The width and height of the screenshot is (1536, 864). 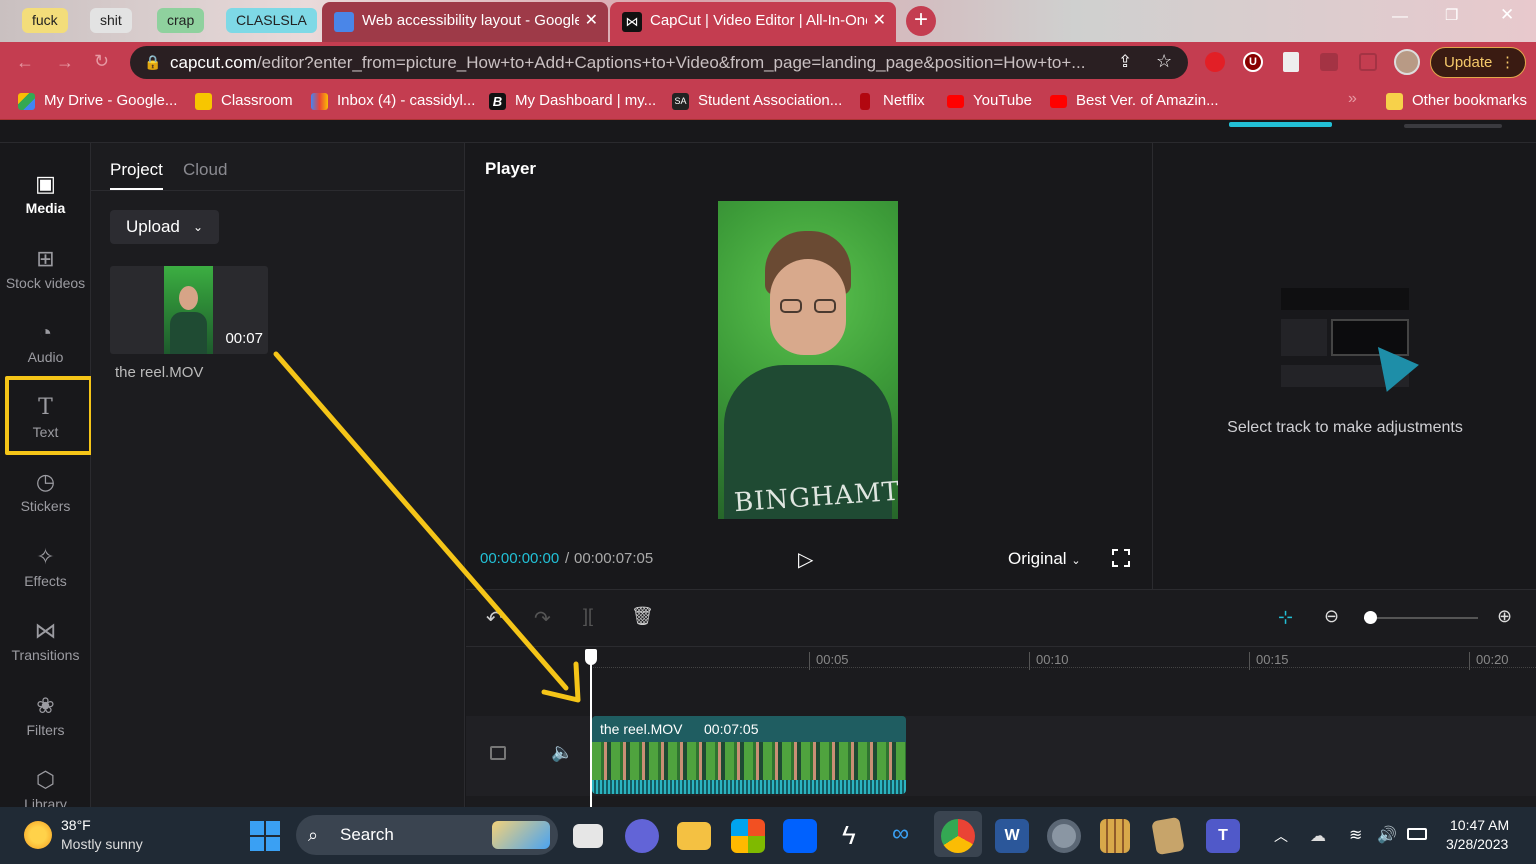 What do you see at coordinates (465, 22) in the screenshot?
I see `tab-google-docs: Web accessibility layout - Google ✕` at bounding box center [465, 22].